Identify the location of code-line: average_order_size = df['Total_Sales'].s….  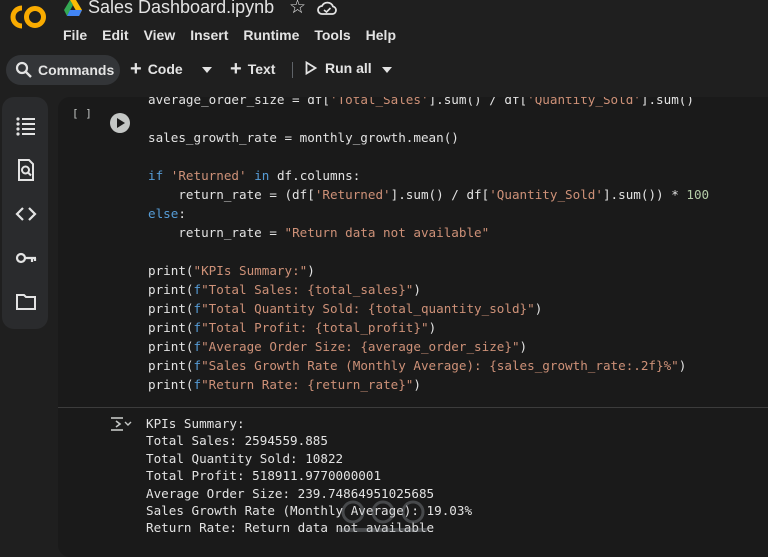
(421, 102).